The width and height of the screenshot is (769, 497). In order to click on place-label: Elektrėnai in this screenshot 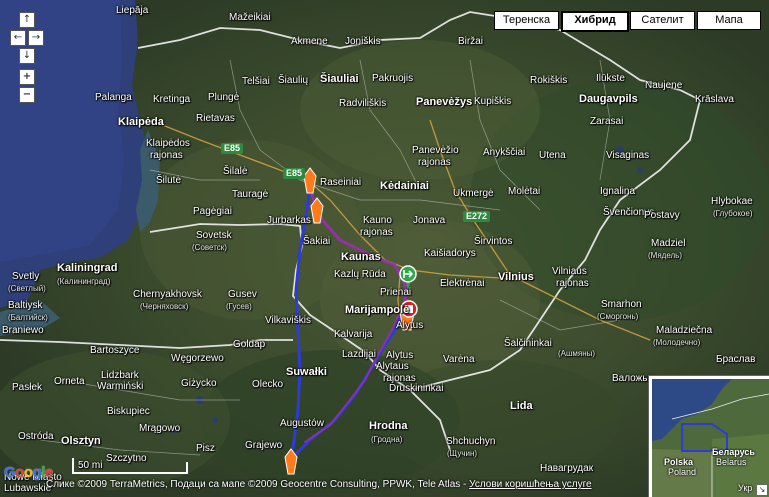, I will do `click(462, 283)`.